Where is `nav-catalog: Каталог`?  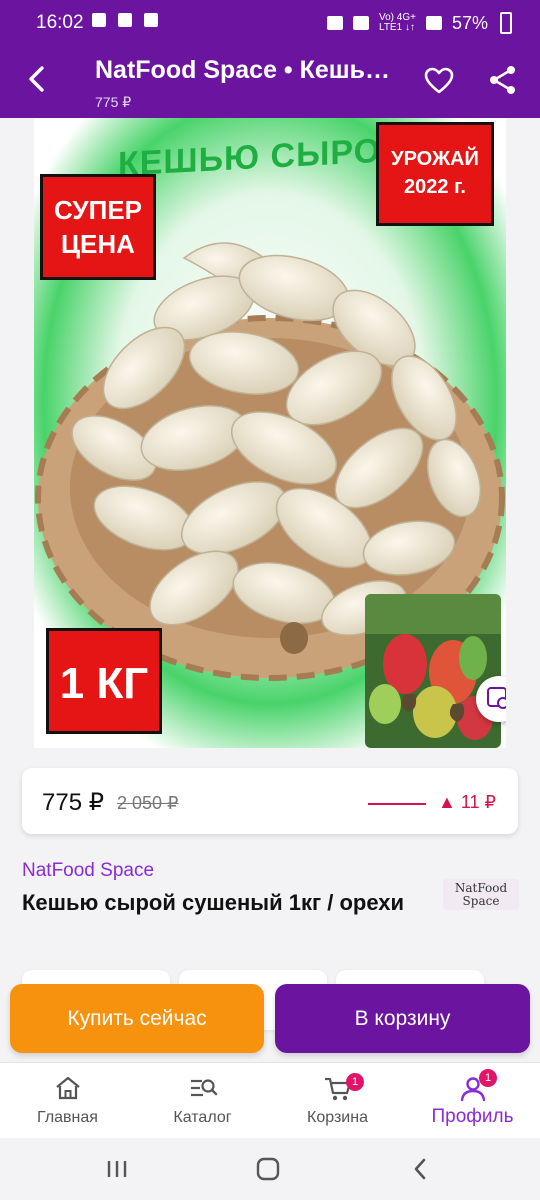 nav-catalog: Каталог is located at coordinates (202, 1101).